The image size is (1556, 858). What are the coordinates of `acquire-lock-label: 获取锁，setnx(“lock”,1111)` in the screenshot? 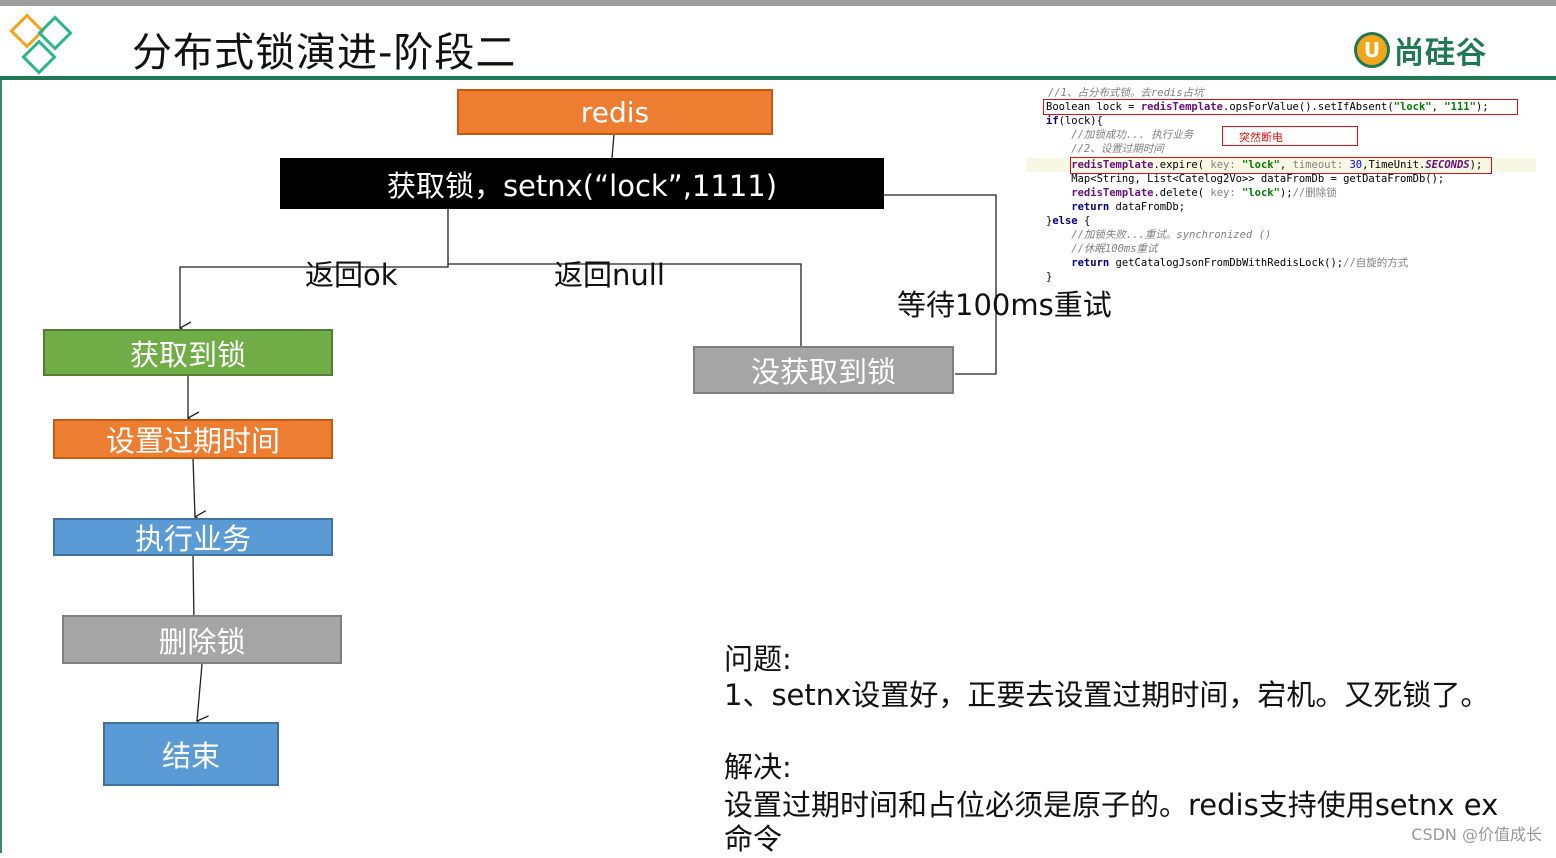 It's located at (582, 185).